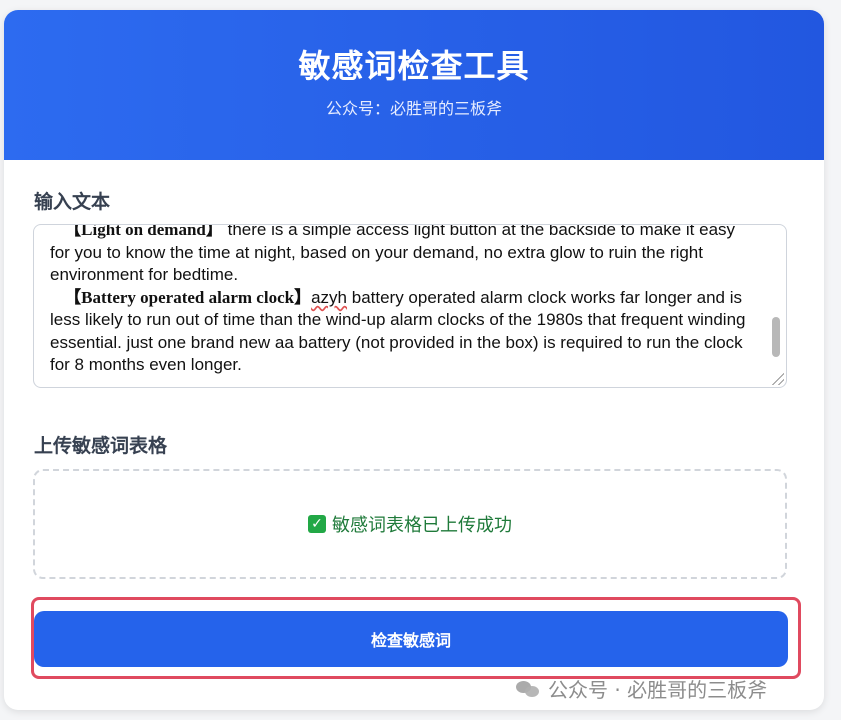 The height and width of the screenshot is (720, 841). Describe the element at coordinates (329, 297) in the screenshot. I see `spellcheck-word: azyh` at that location.